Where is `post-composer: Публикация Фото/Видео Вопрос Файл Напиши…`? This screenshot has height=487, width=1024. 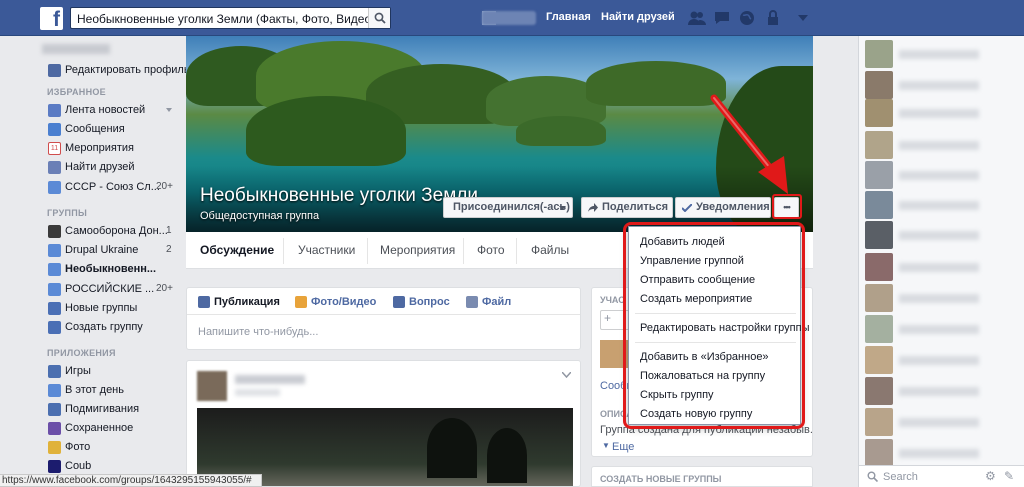
post-composer: Публикация Фото/Видео Вопрос Файл Напиши… is located at coordinates (383, 318).